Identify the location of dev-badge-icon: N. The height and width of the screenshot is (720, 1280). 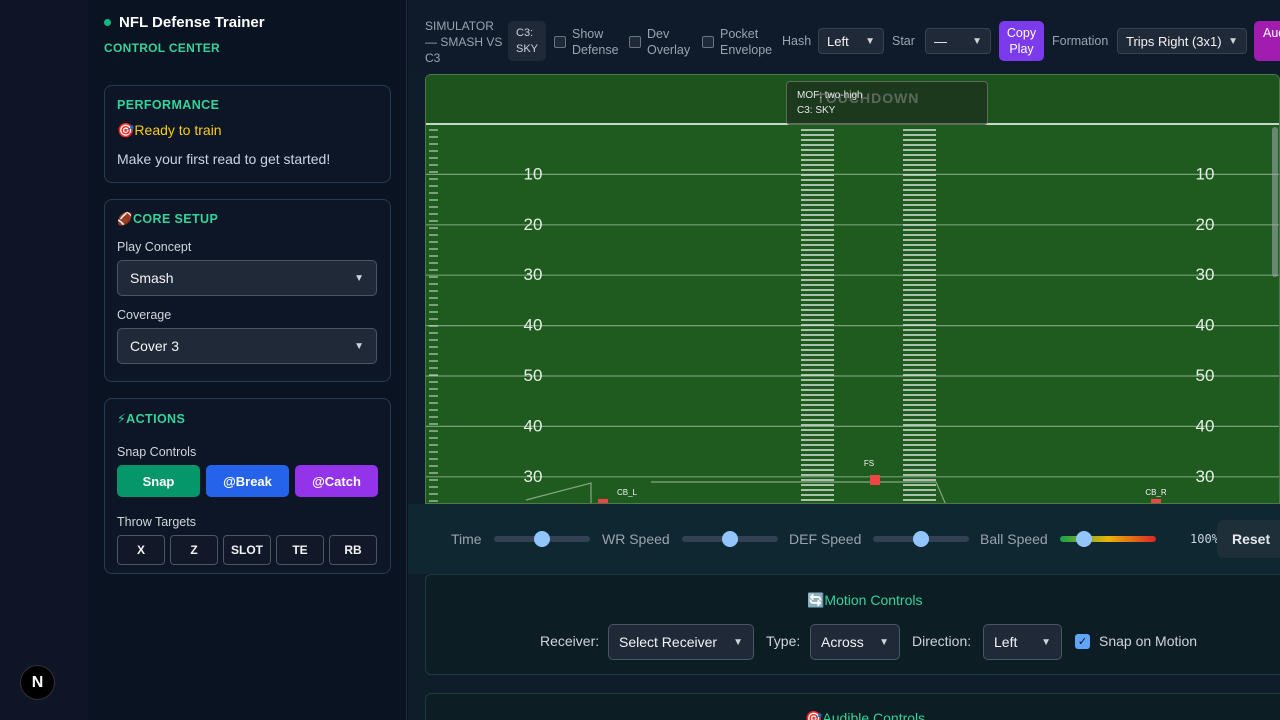
(37, 682).